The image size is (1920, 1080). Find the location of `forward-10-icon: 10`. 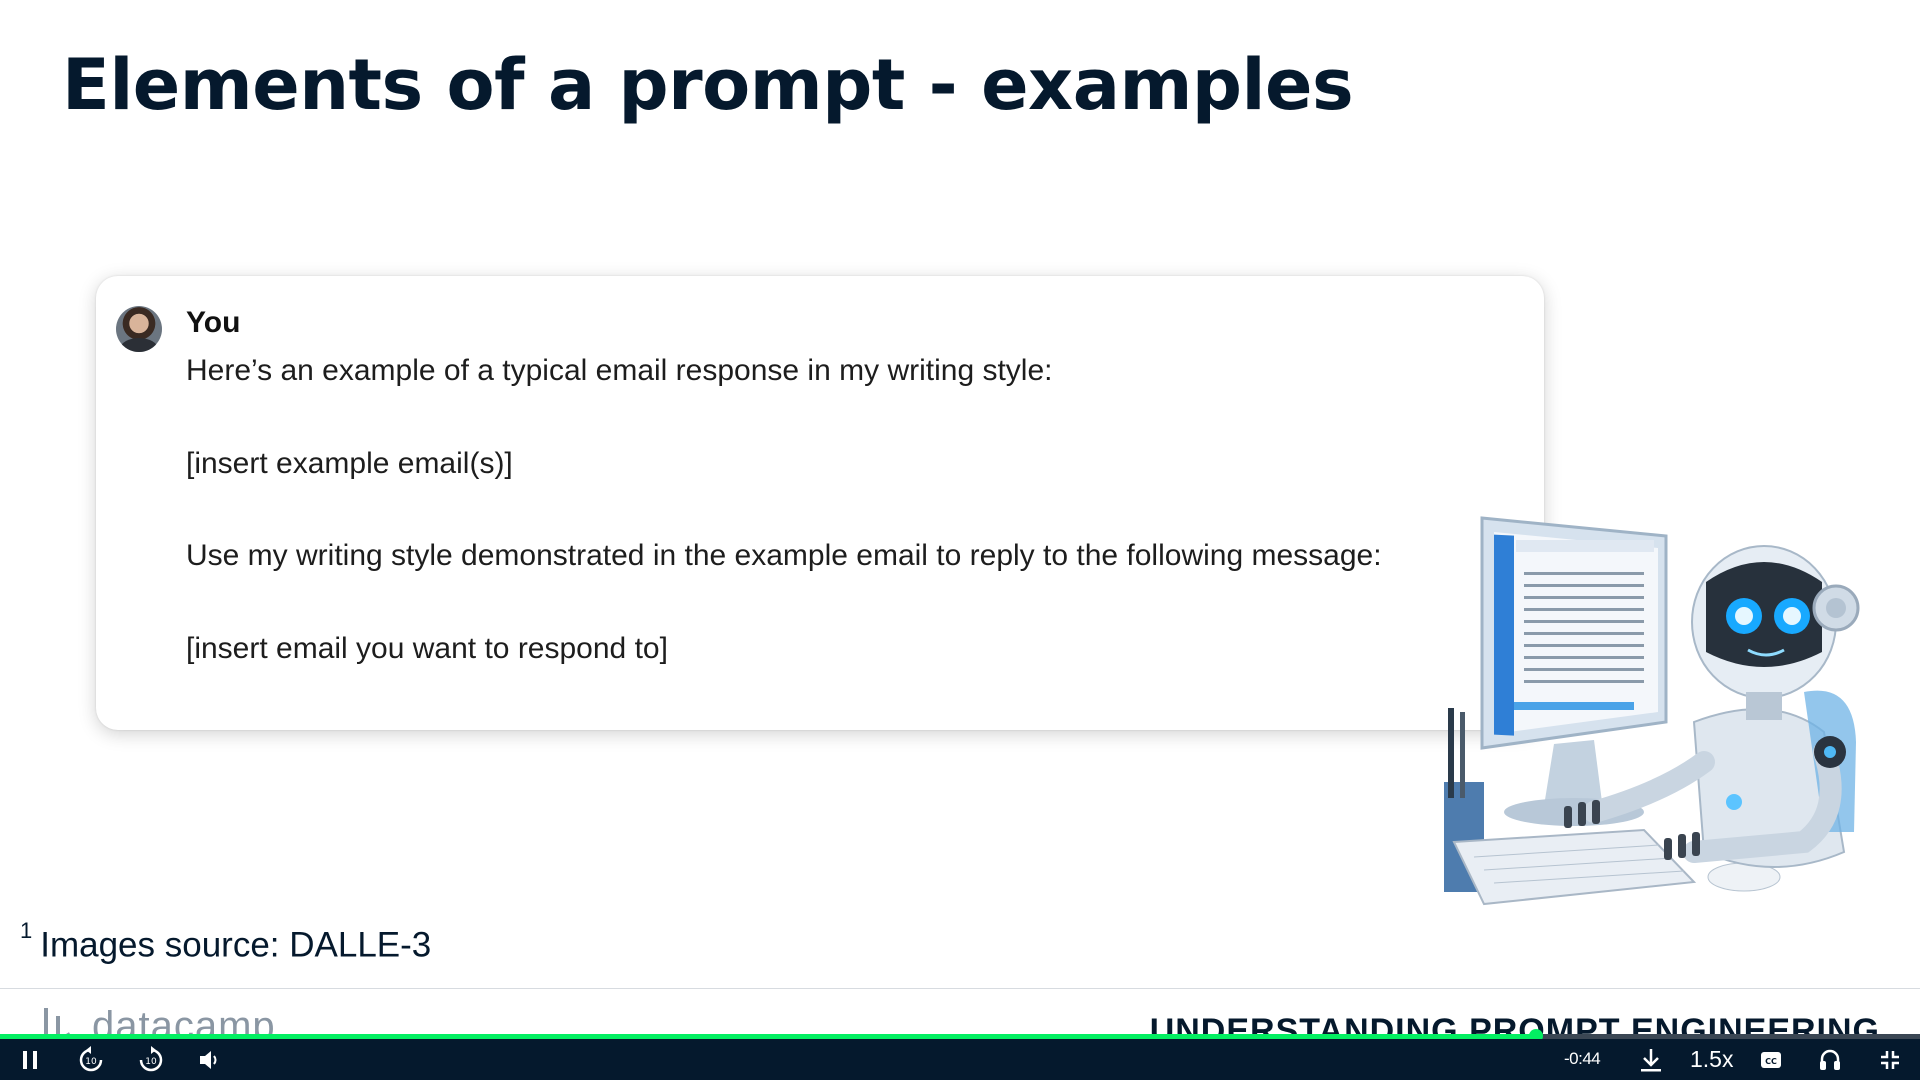

forward-10-icon: 10 is located at coordinates (151, 1058).